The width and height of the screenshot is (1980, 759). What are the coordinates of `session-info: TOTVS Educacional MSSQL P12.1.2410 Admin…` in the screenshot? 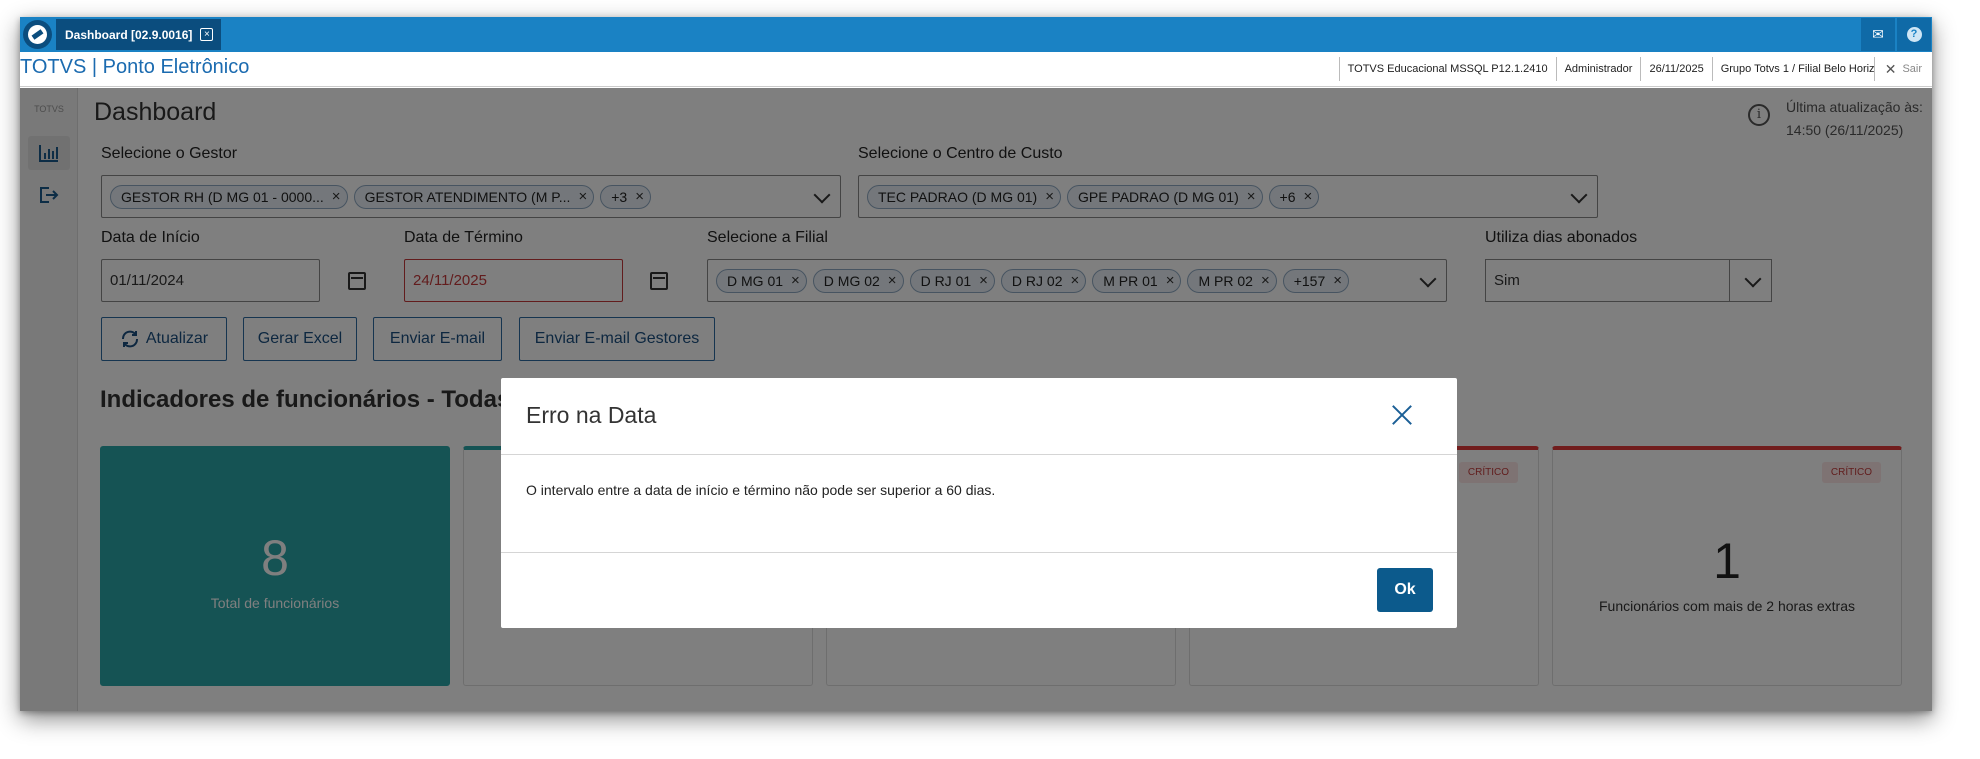 It's located at (1635, 69).